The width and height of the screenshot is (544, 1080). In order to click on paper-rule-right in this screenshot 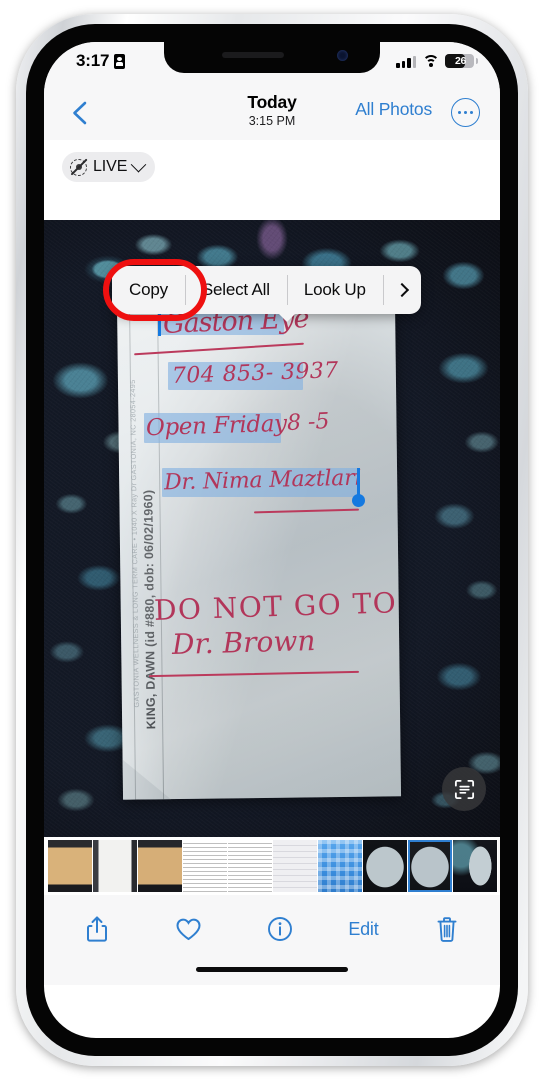, I will do `click(160, 548)`.